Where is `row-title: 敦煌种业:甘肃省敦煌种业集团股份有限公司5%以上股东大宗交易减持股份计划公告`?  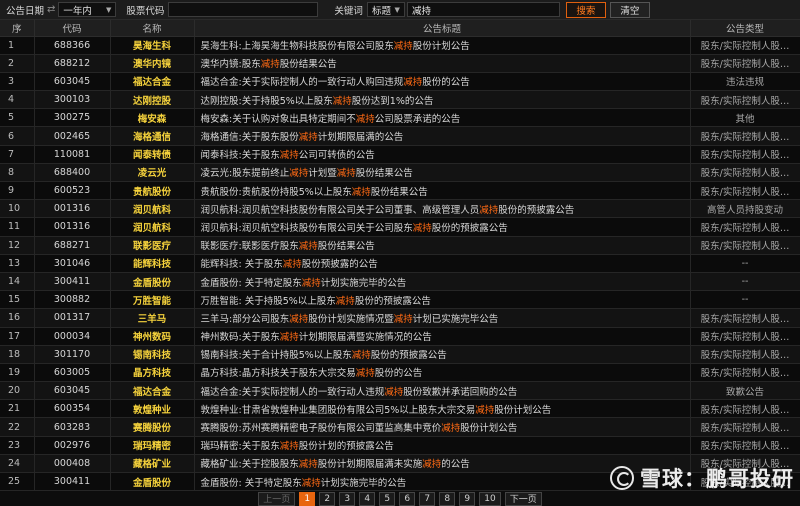 row-title: 敦煌种业:甘肃省敦煌种业集团股份有限公司5%以上股东大宗交易减持股份计划公告 is located at coordinates (442, 409).